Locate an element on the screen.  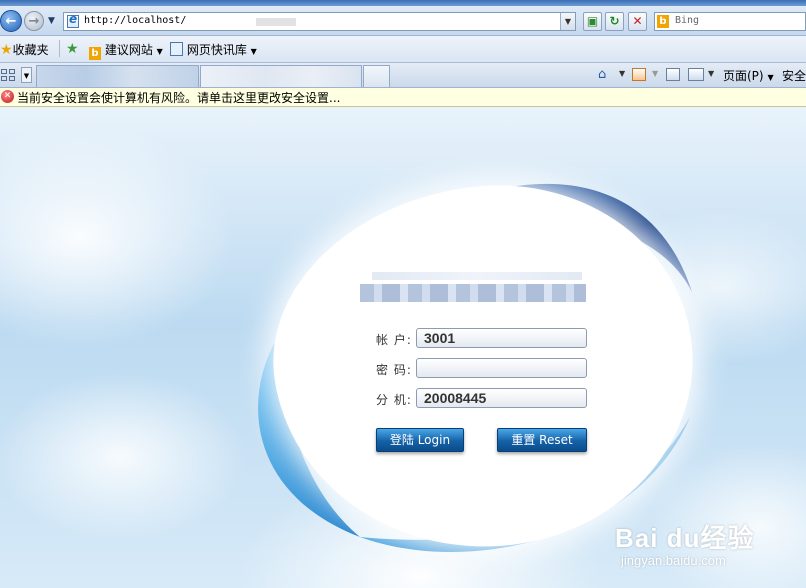
account-input: 3001 is located at coordinates (501, 338).